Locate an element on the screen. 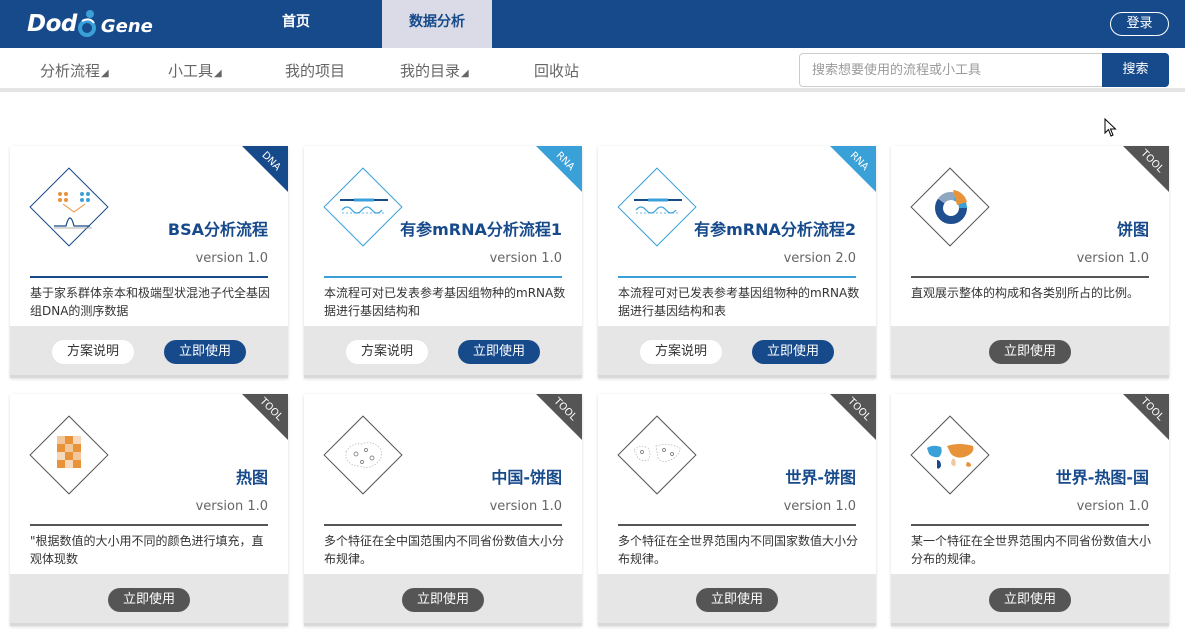 This screenshot has width=1185, height=641. card-title: BSA分析流程 is located at coordinates (218, 228).